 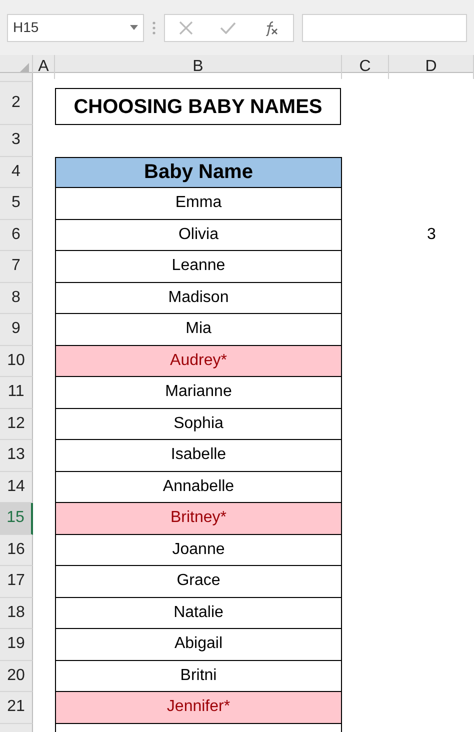 What do you see at coordinates (16, 518) in the screenshot?
I see `row-header: 15` at bounding box center [16, 518].